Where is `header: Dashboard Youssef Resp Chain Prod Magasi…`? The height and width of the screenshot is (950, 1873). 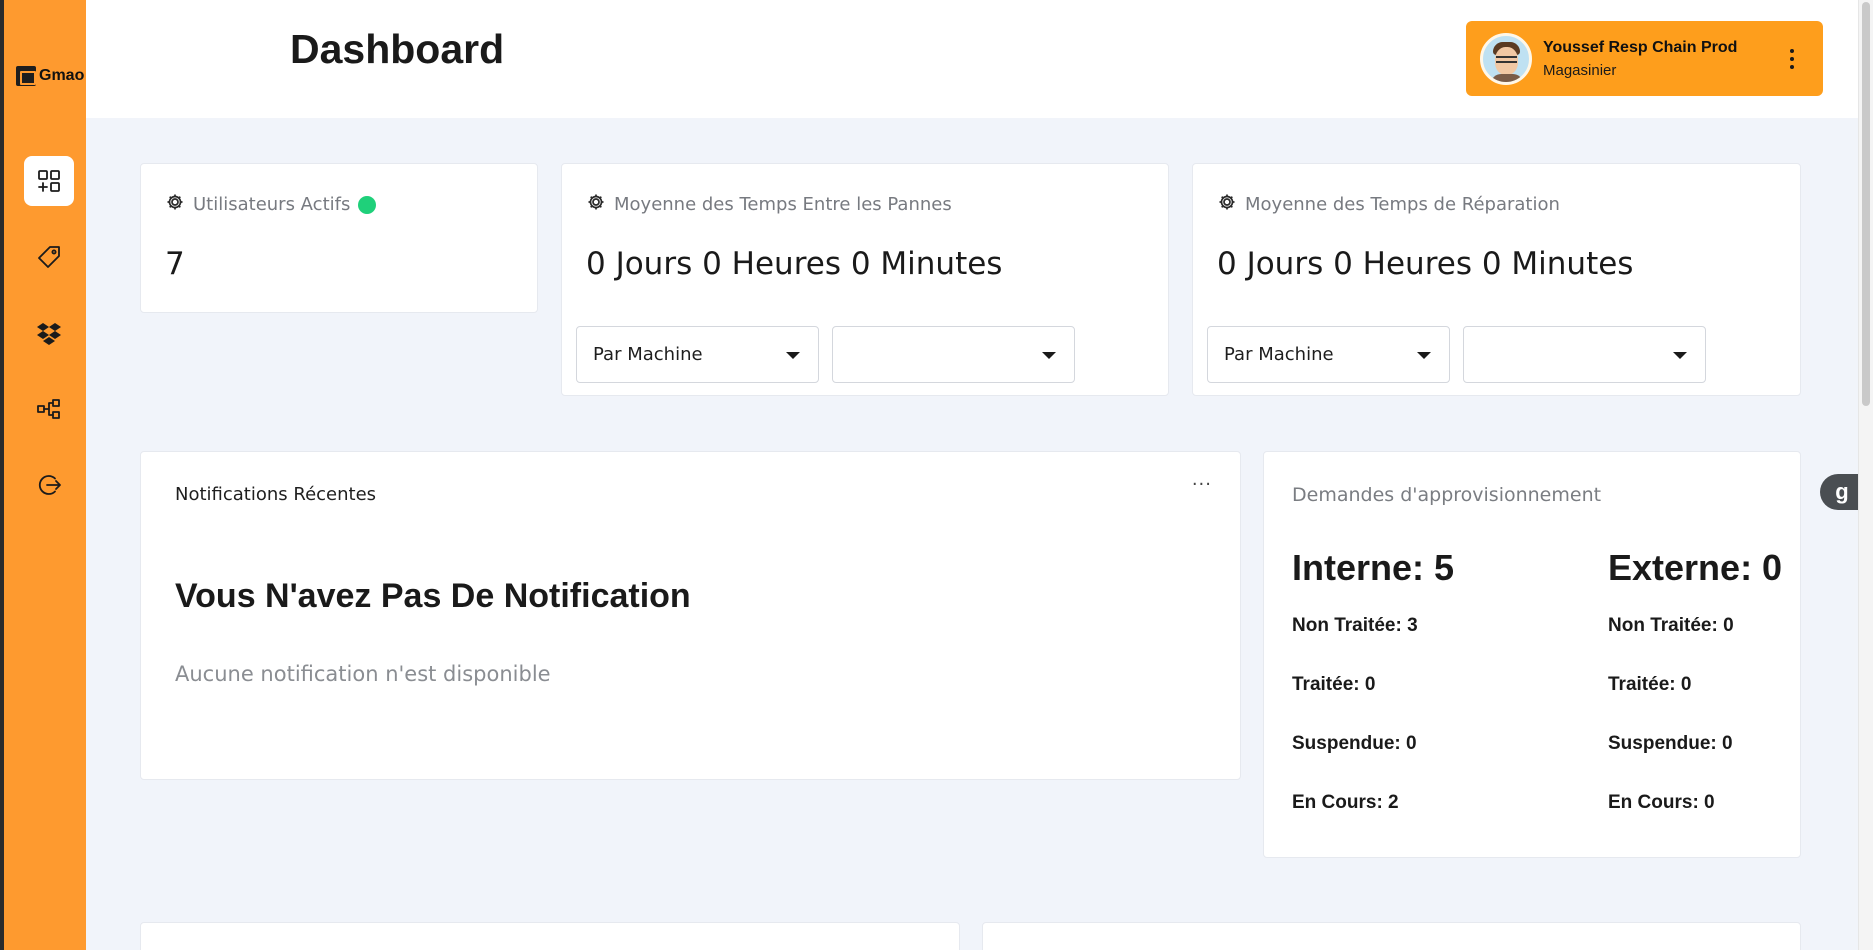
header: Dashboard Youssef Resp Chain Prod Magasi… is located at coordinates (972, 59).